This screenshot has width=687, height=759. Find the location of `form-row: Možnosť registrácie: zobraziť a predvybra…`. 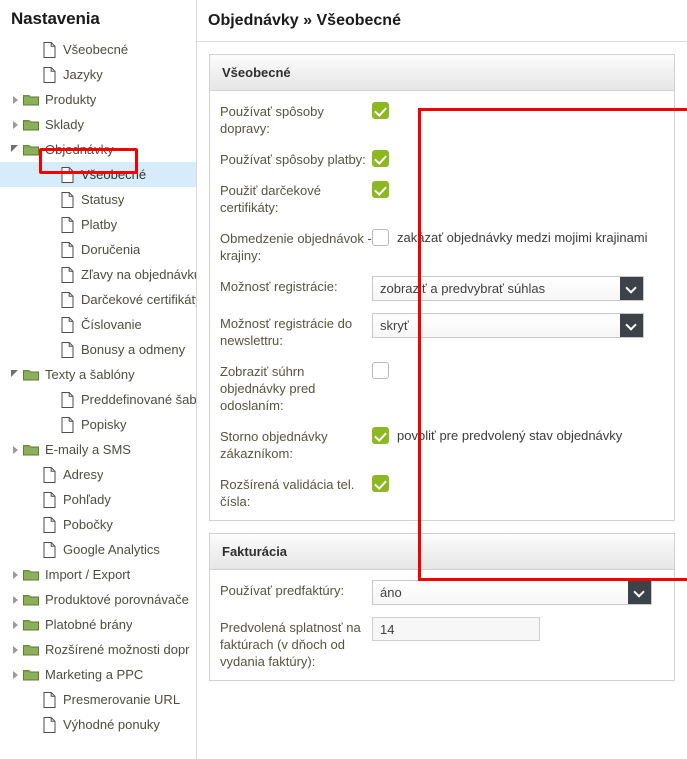

form-row: Možnosť registrácie: zobraziť a predvybra… is located at coordinates (442, 288).